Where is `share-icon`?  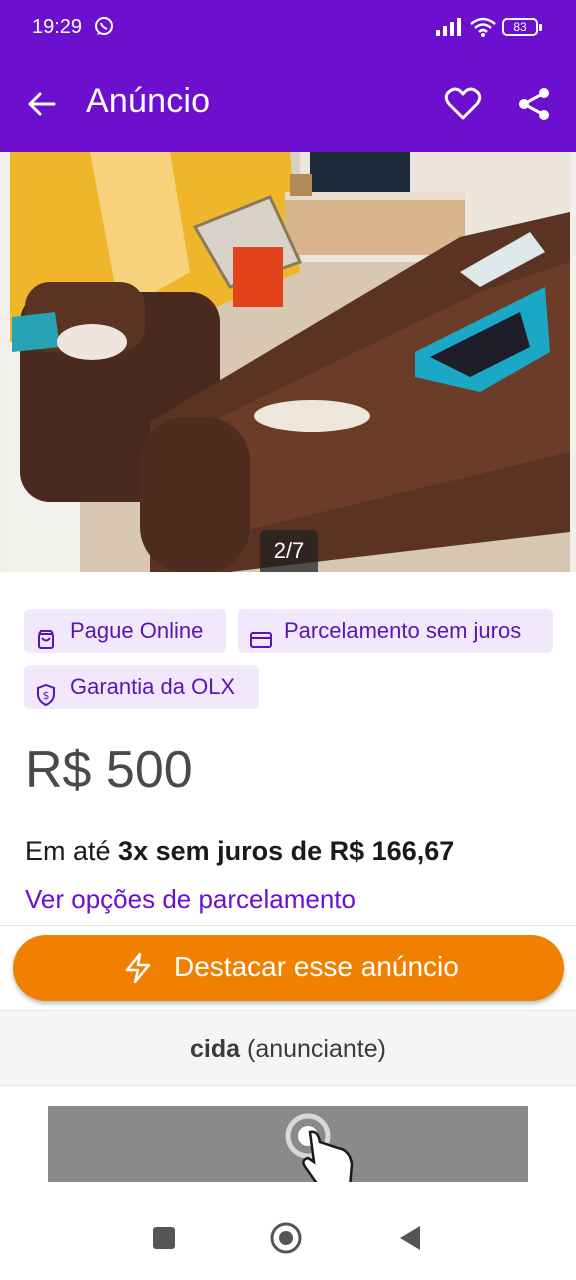
share-icon is located at coordinates (534, 104).